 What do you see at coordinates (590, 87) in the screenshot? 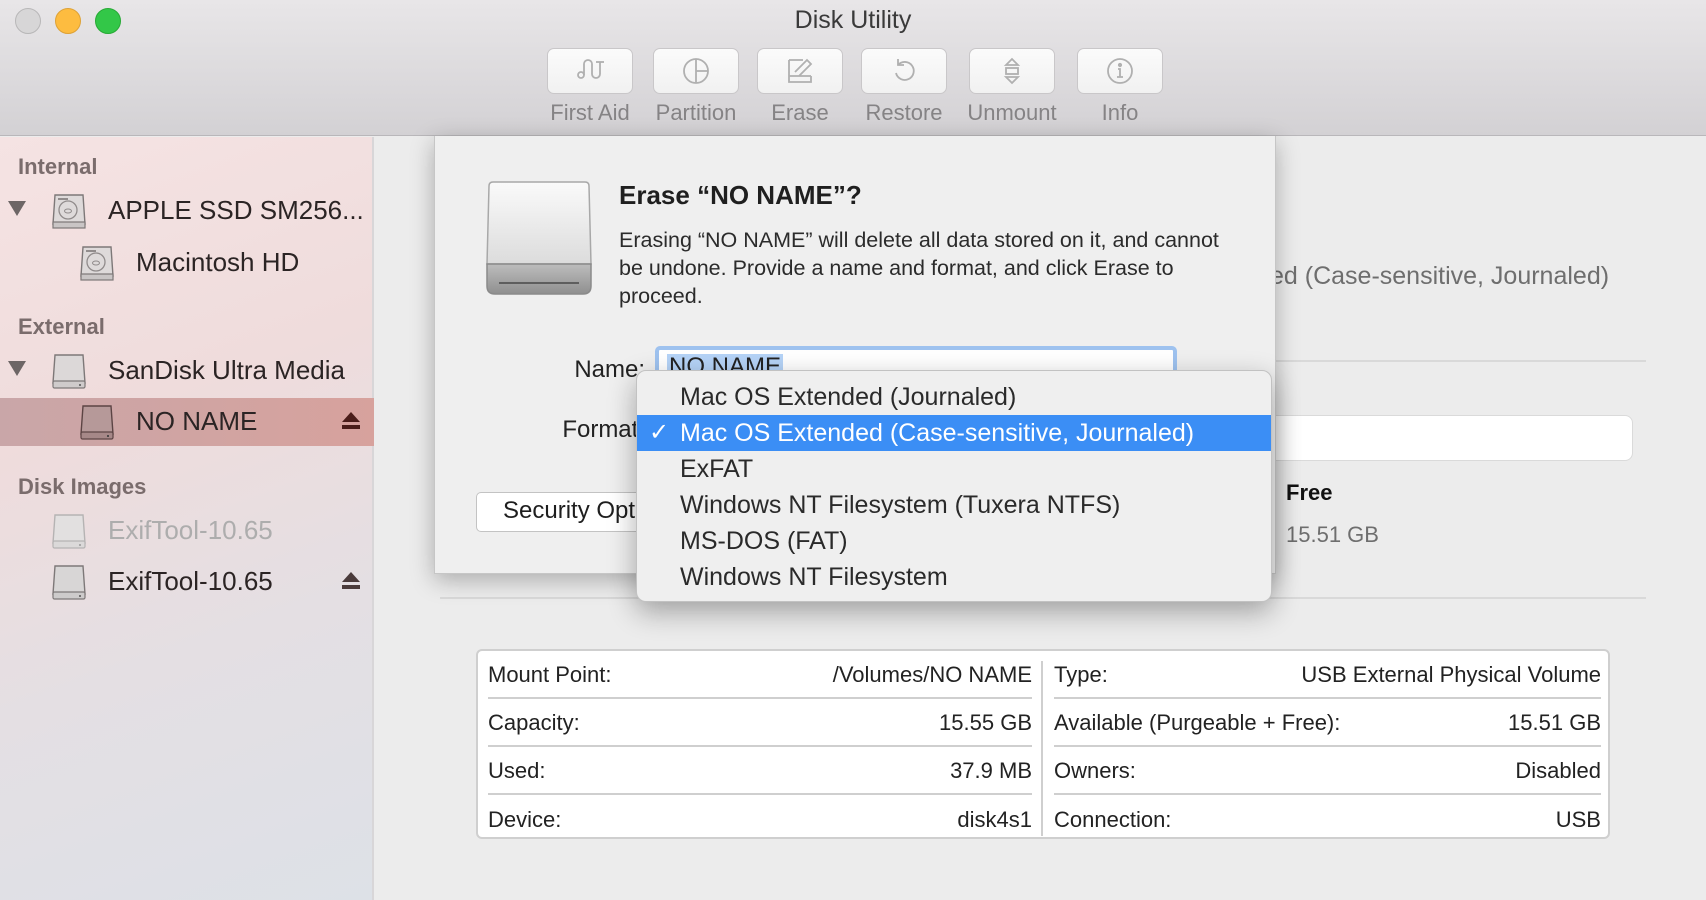
I see `first-aid-button: First Aid` at bounding box center [590, 87].